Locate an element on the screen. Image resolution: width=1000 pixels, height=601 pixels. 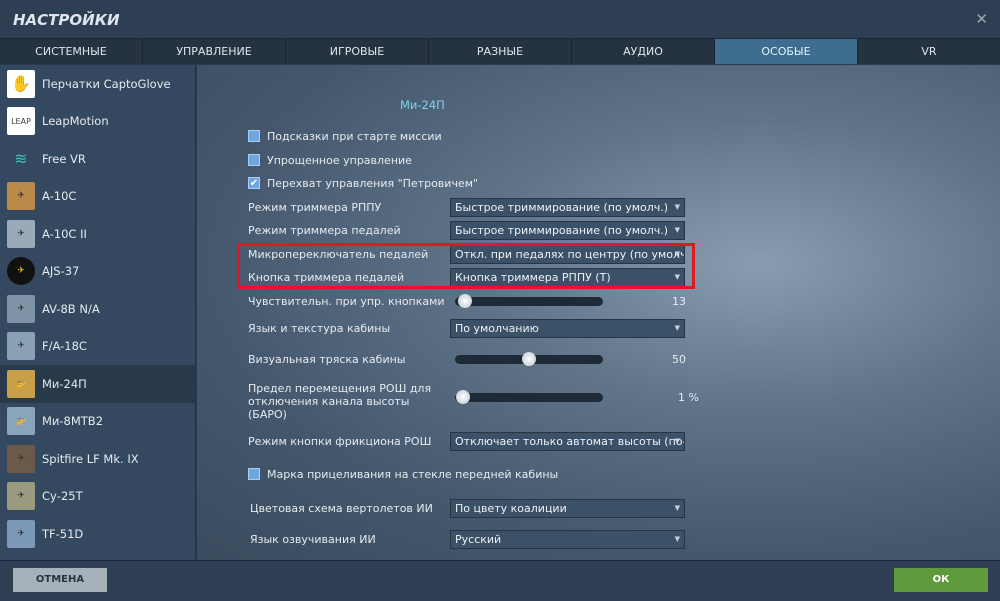
leapmotion-icon: LEAP is located at coordinates (21, 121).